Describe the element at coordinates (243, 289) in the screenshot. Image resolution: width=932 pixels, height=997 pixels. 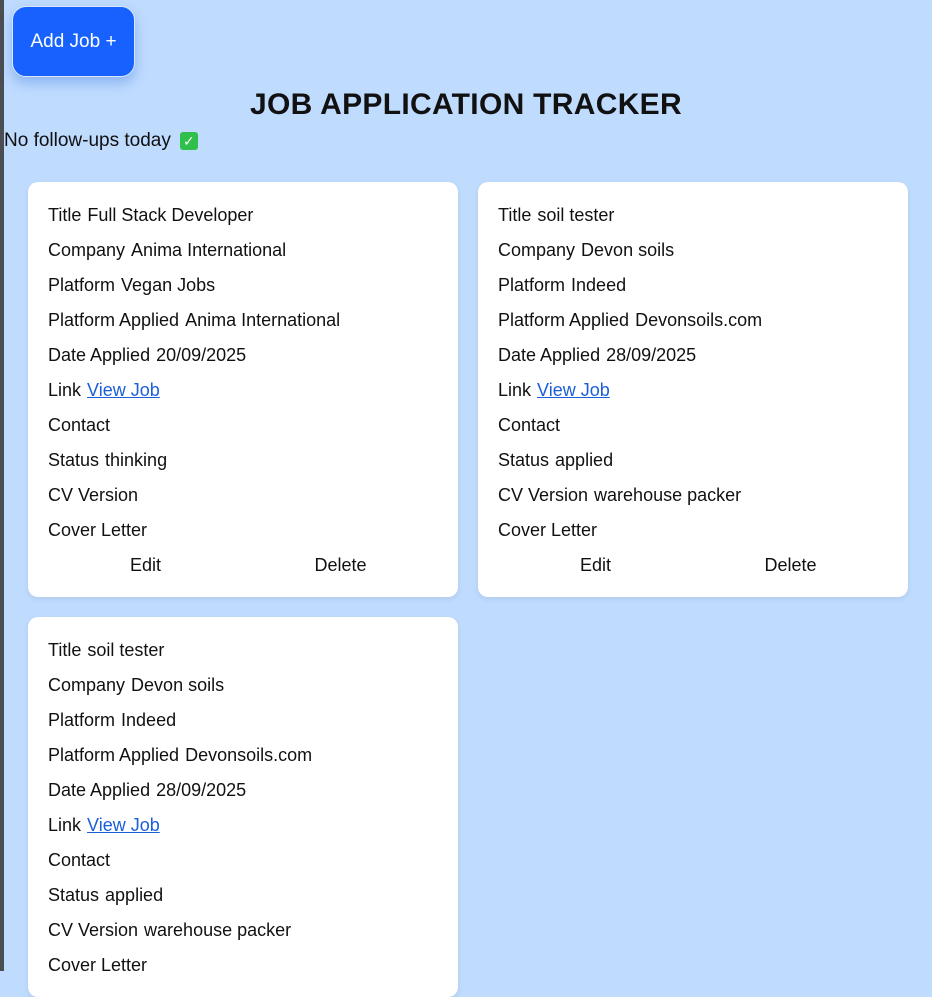
I see `job-platform-field: Platform Vegan Jobs` at that location.